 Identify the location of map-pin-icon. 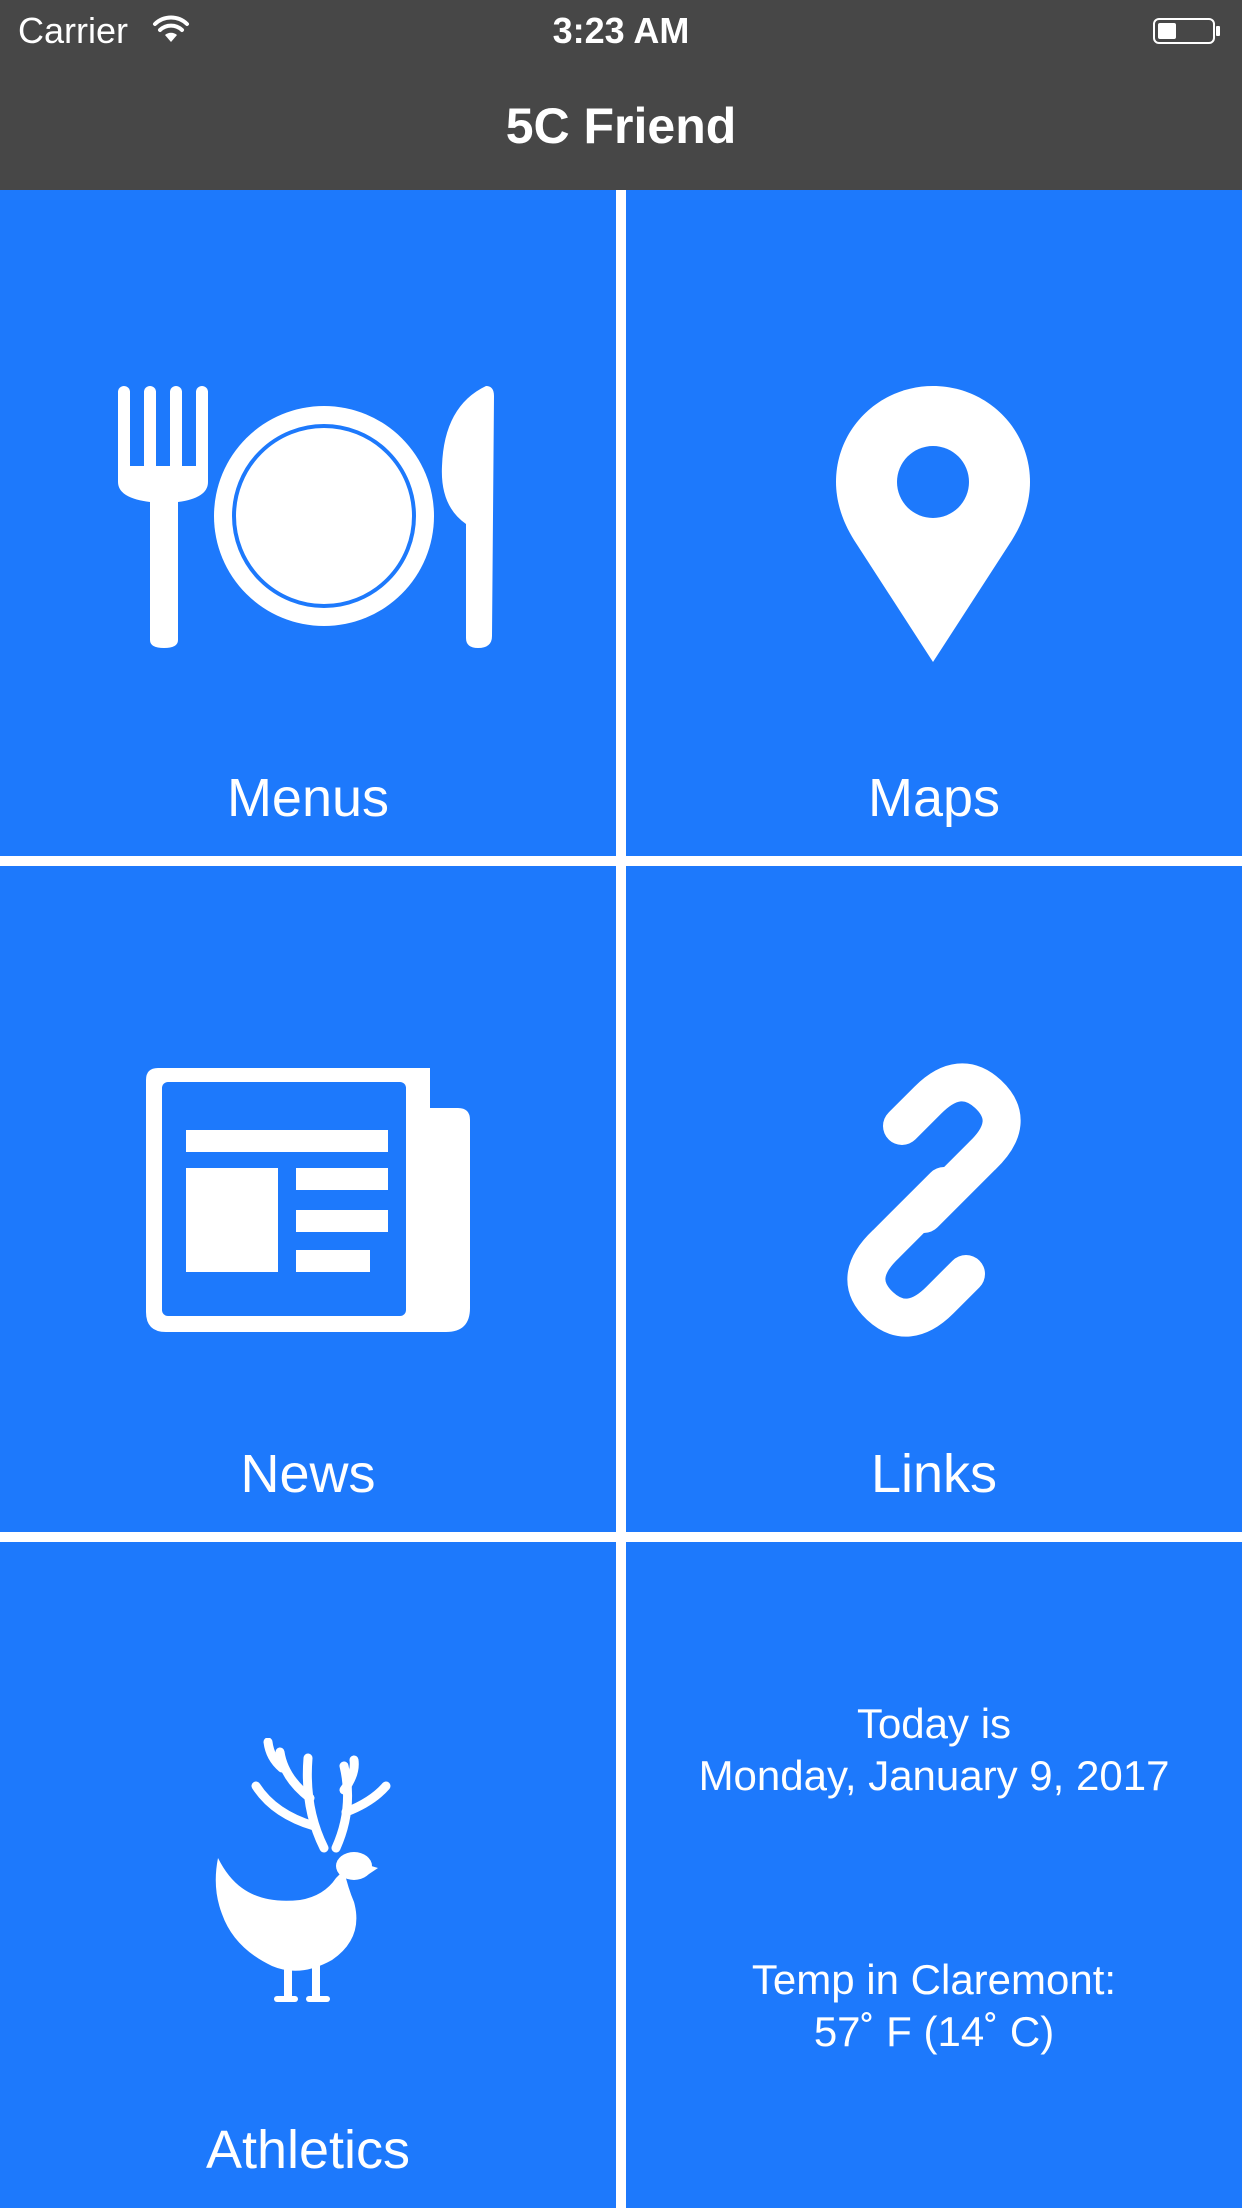
(933, 524).